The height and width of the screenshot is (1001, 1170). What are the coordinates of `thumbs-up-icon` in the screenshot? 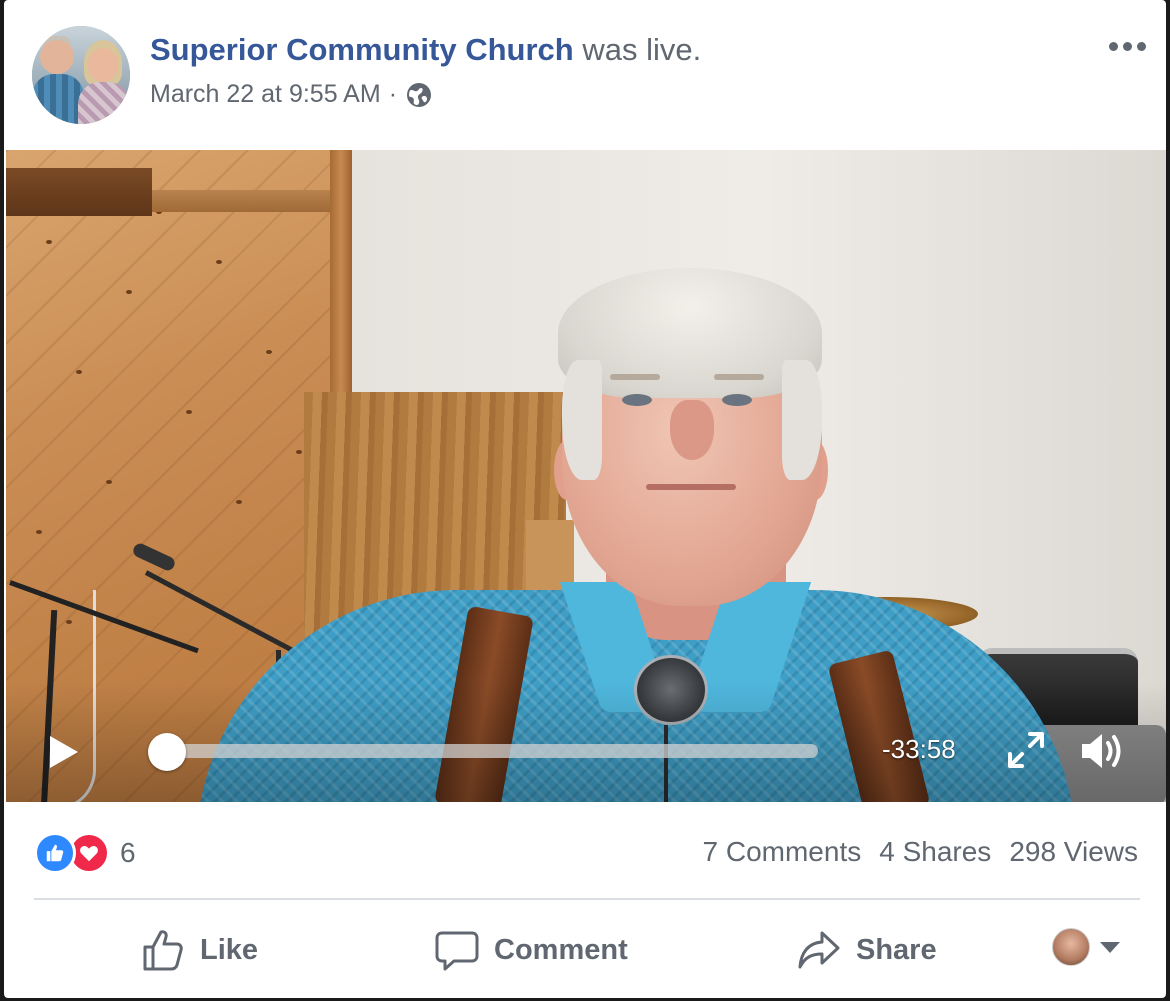 It's located at (163, 950).